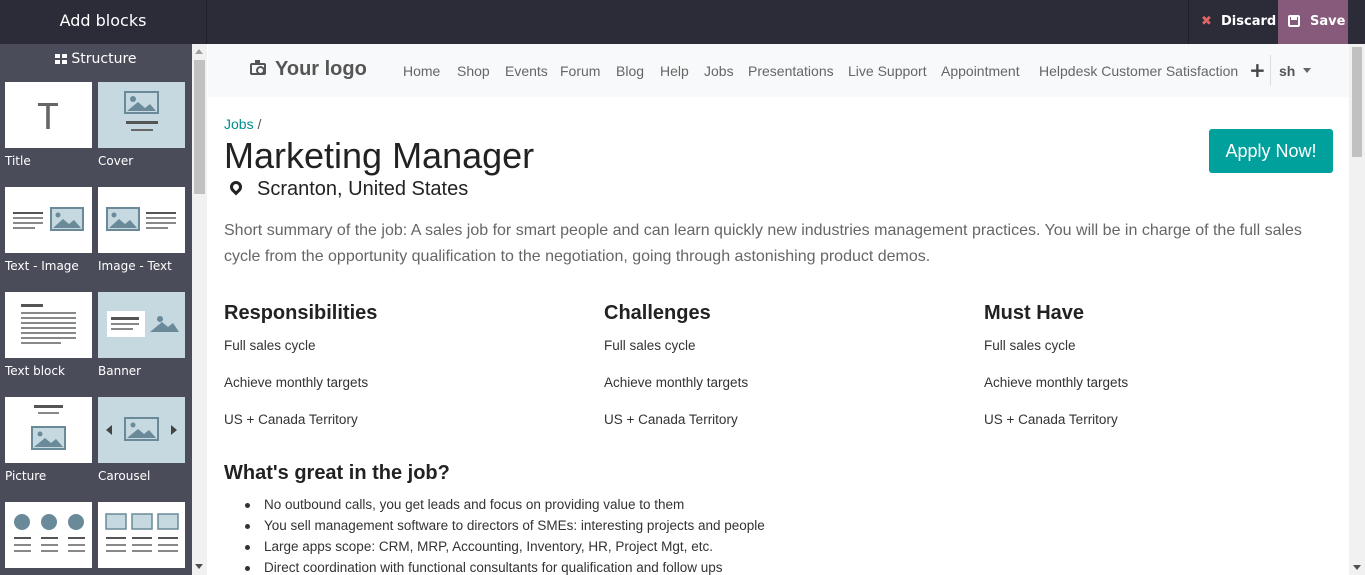 This screenshot has width=1365, height=575. Describe the element at coordinates (1257, 70) in the screenshot. I see `add-menu-plus-icon: +` at that location.